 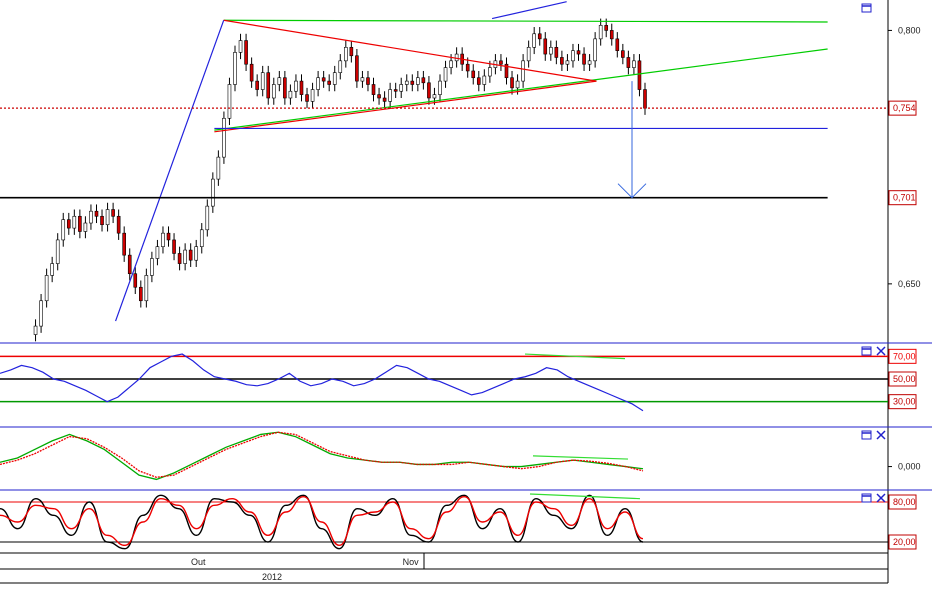 What do you see at coordinates (866, 8) in the screenshot?
I see `price-panel-maximize-button` at bounding box center [866, 8].